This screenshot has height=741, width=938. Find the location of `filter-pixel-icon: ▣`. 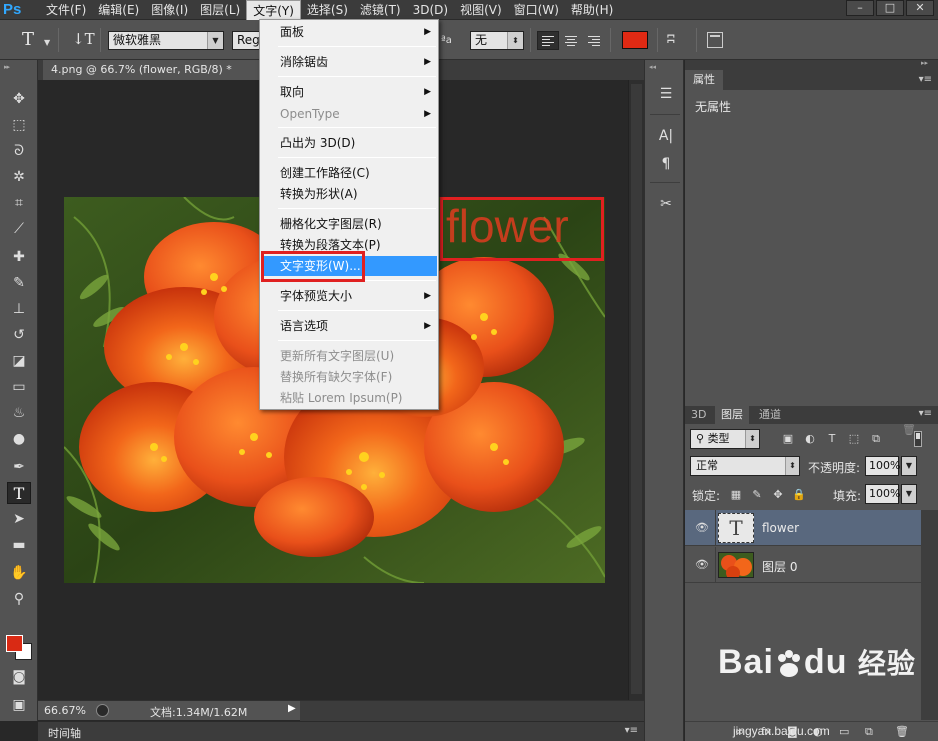

filter-pixel-icon: ▣ is located at coordinates (788, 439).